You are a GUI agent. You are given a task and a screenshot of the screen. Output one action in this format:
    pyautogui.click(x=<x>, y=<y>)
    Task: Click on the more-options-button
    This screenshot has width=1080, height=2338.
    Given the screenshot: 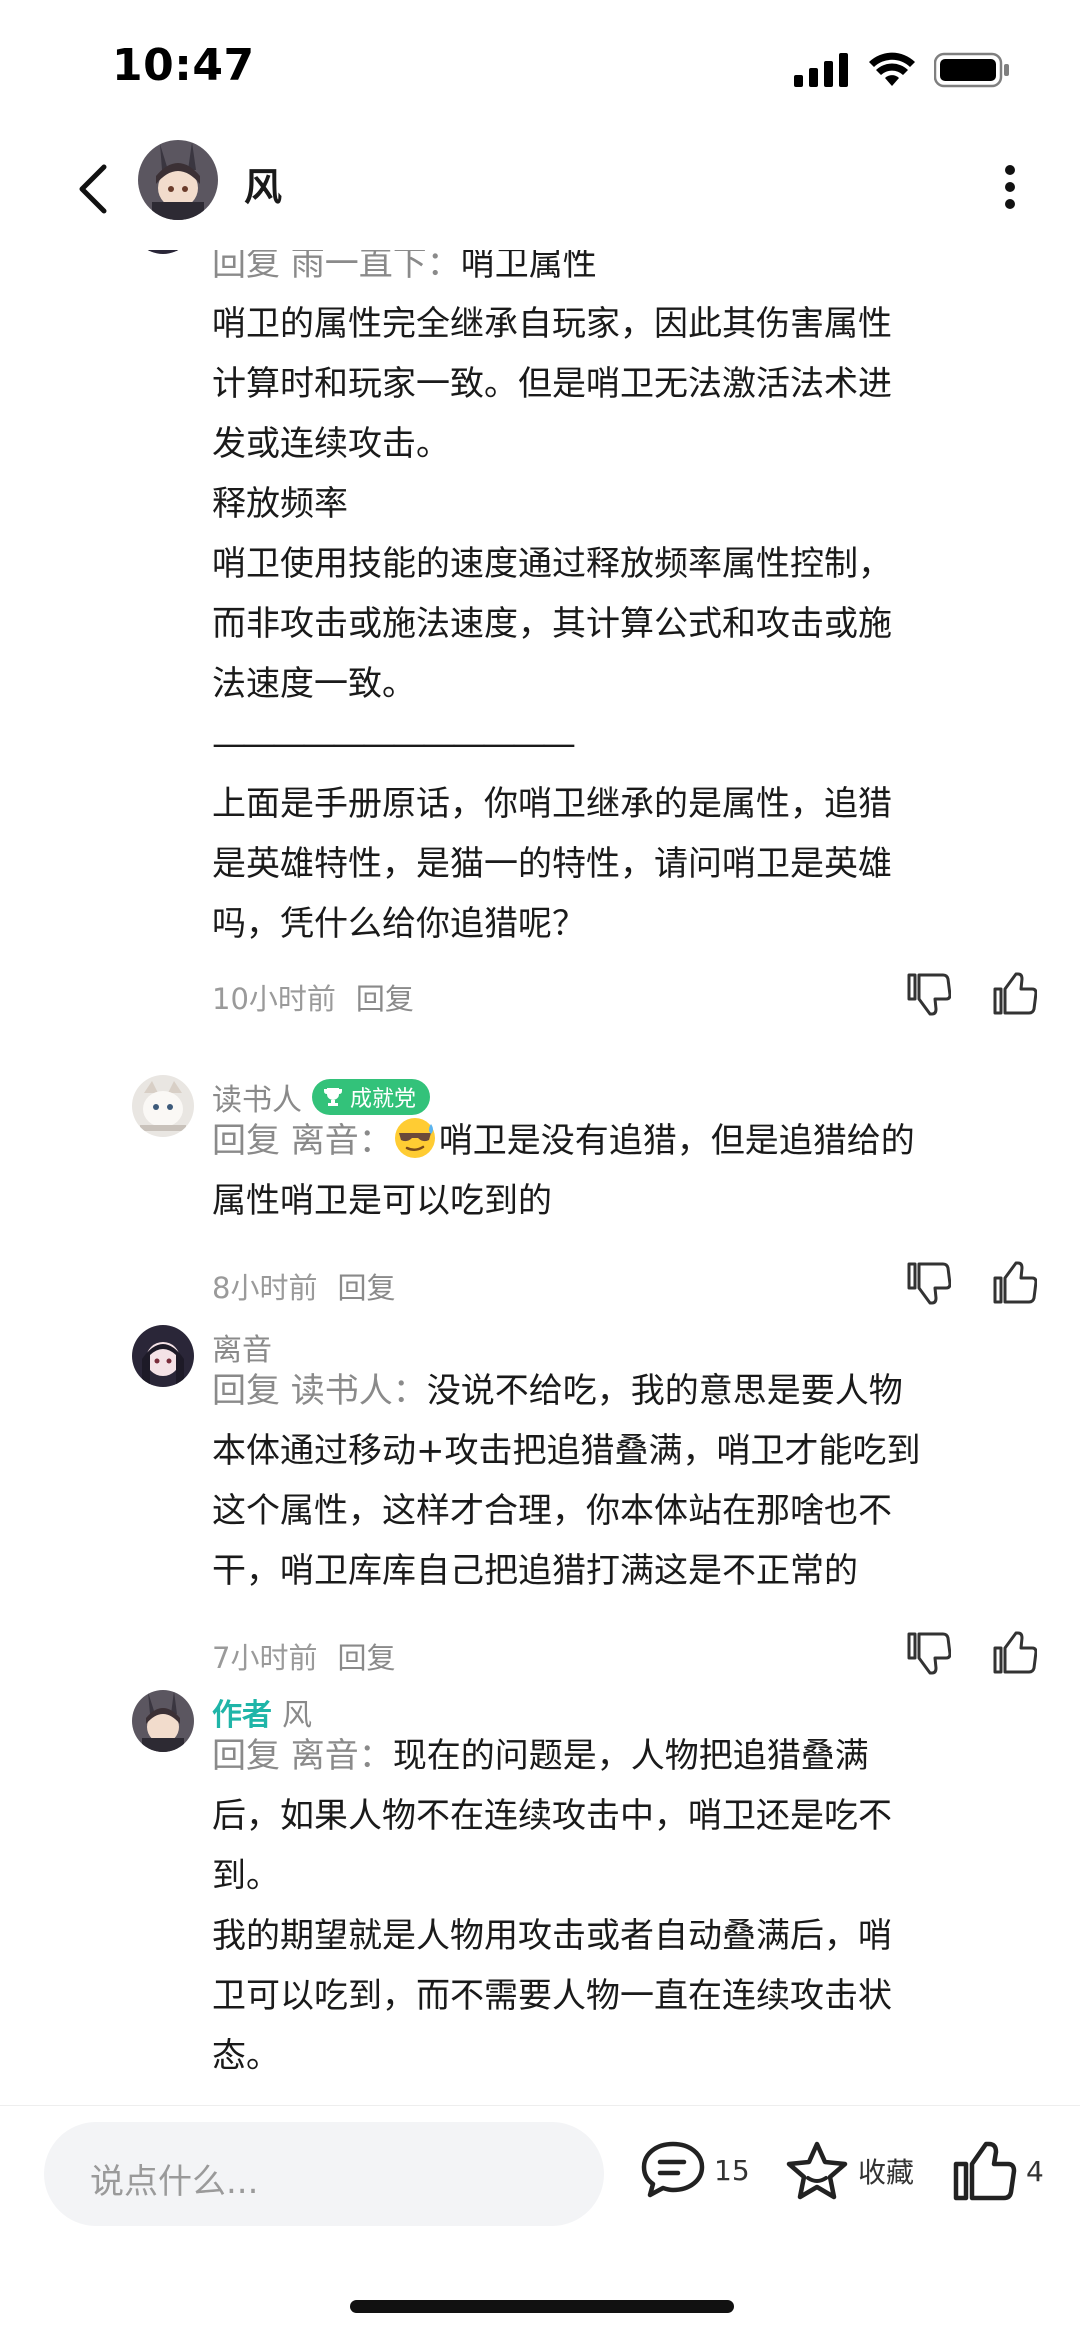 What is the action you would take?
    pyautogui.click(x=1010, y=187)
    